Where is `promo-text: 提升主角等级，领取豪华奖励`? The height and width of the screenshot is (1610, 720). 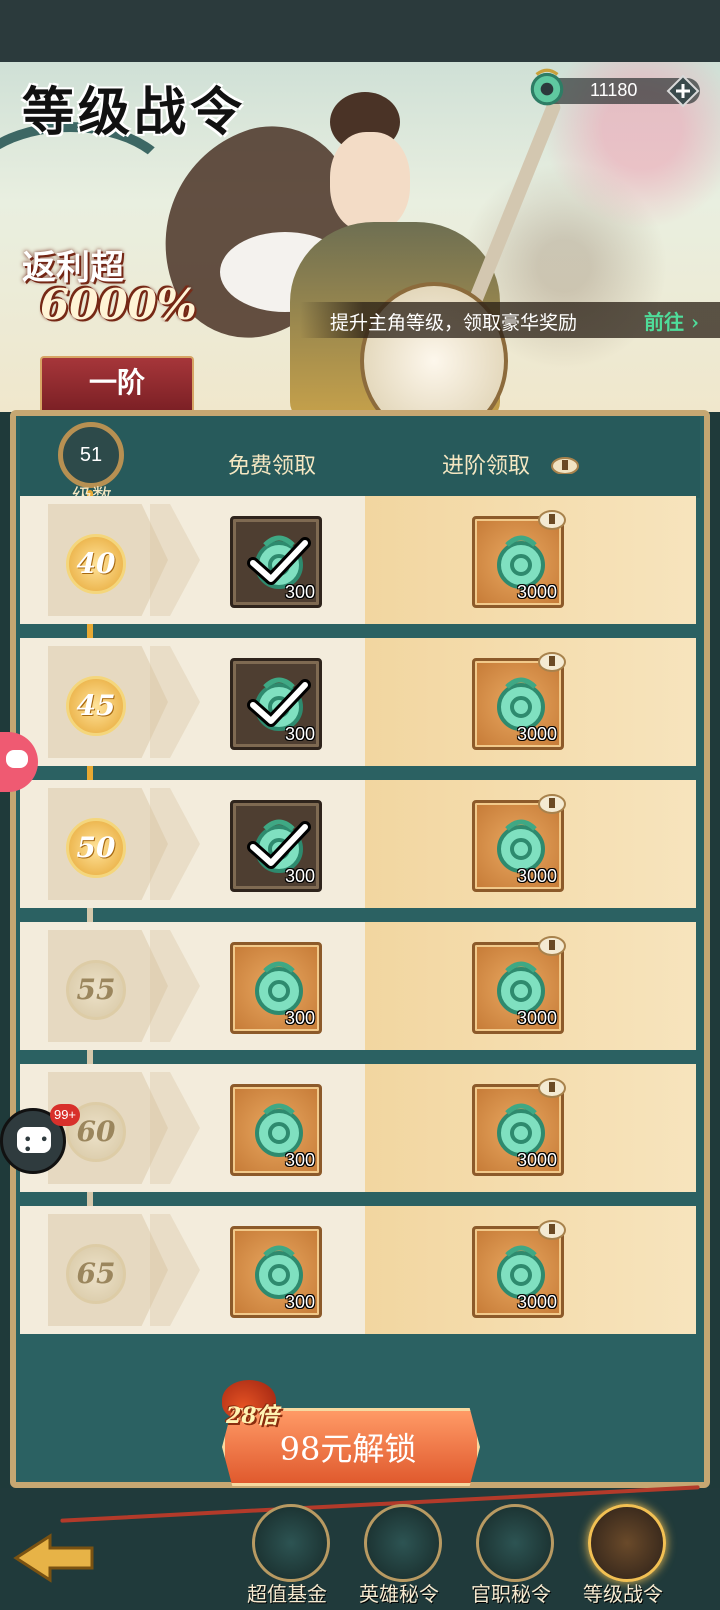
promo-text: 提升主角等级，领取豪华奖励 is located at coordinates (454, 323).